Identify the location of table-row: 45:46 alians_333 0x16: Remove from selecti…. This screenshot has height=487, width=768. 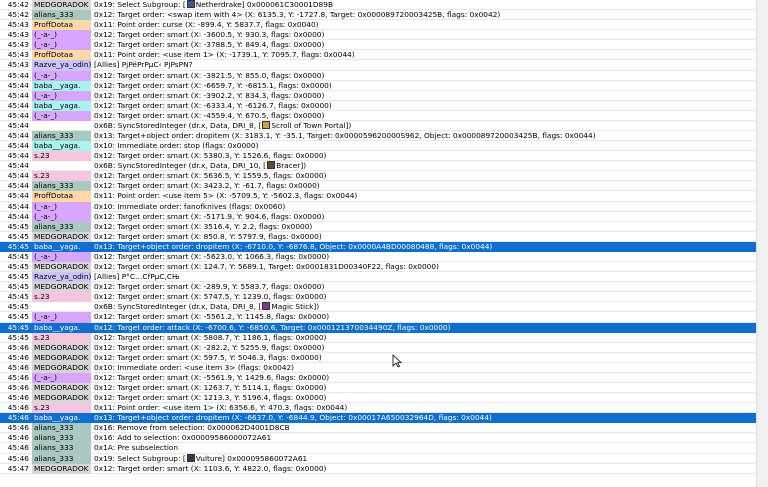
(378, 428).